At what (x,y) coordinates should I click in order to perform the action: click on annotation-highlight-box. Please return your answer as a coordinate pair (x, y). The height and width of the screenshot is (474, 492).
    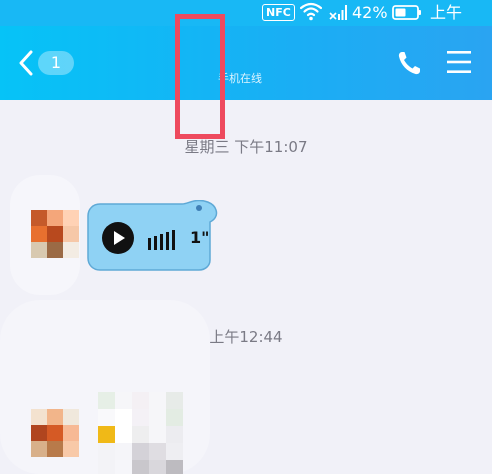
    Looking at the image, I should click on (200, 76).